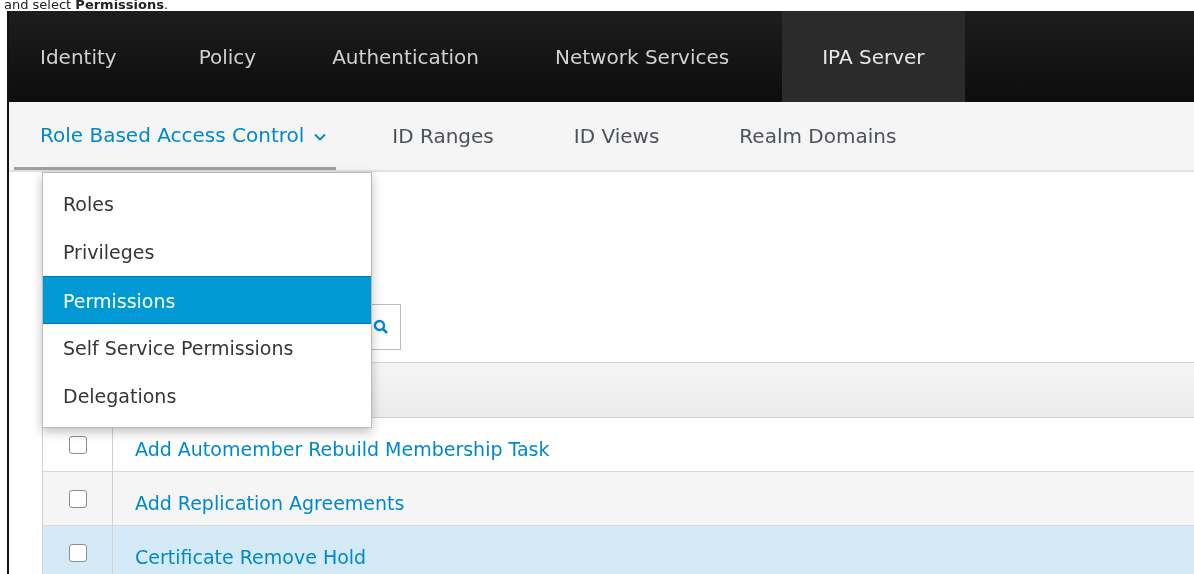  Describe the element at coordinates (342, 444) in the screenshot. I see `permission-link: Add Automember Rebuild Membership Task` at that location.